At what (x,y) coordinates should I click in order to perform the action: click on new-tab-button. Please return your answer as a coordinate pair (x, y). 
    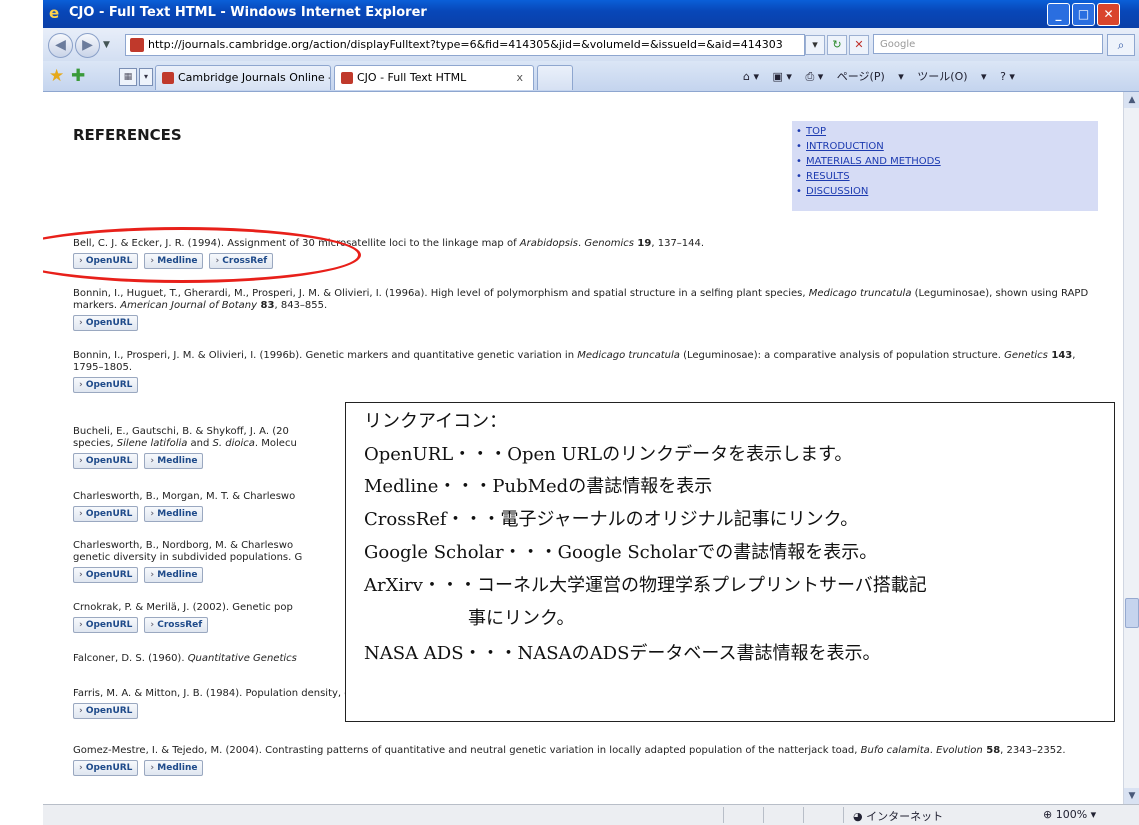
    Looking at the image, I should click on (555, 77).